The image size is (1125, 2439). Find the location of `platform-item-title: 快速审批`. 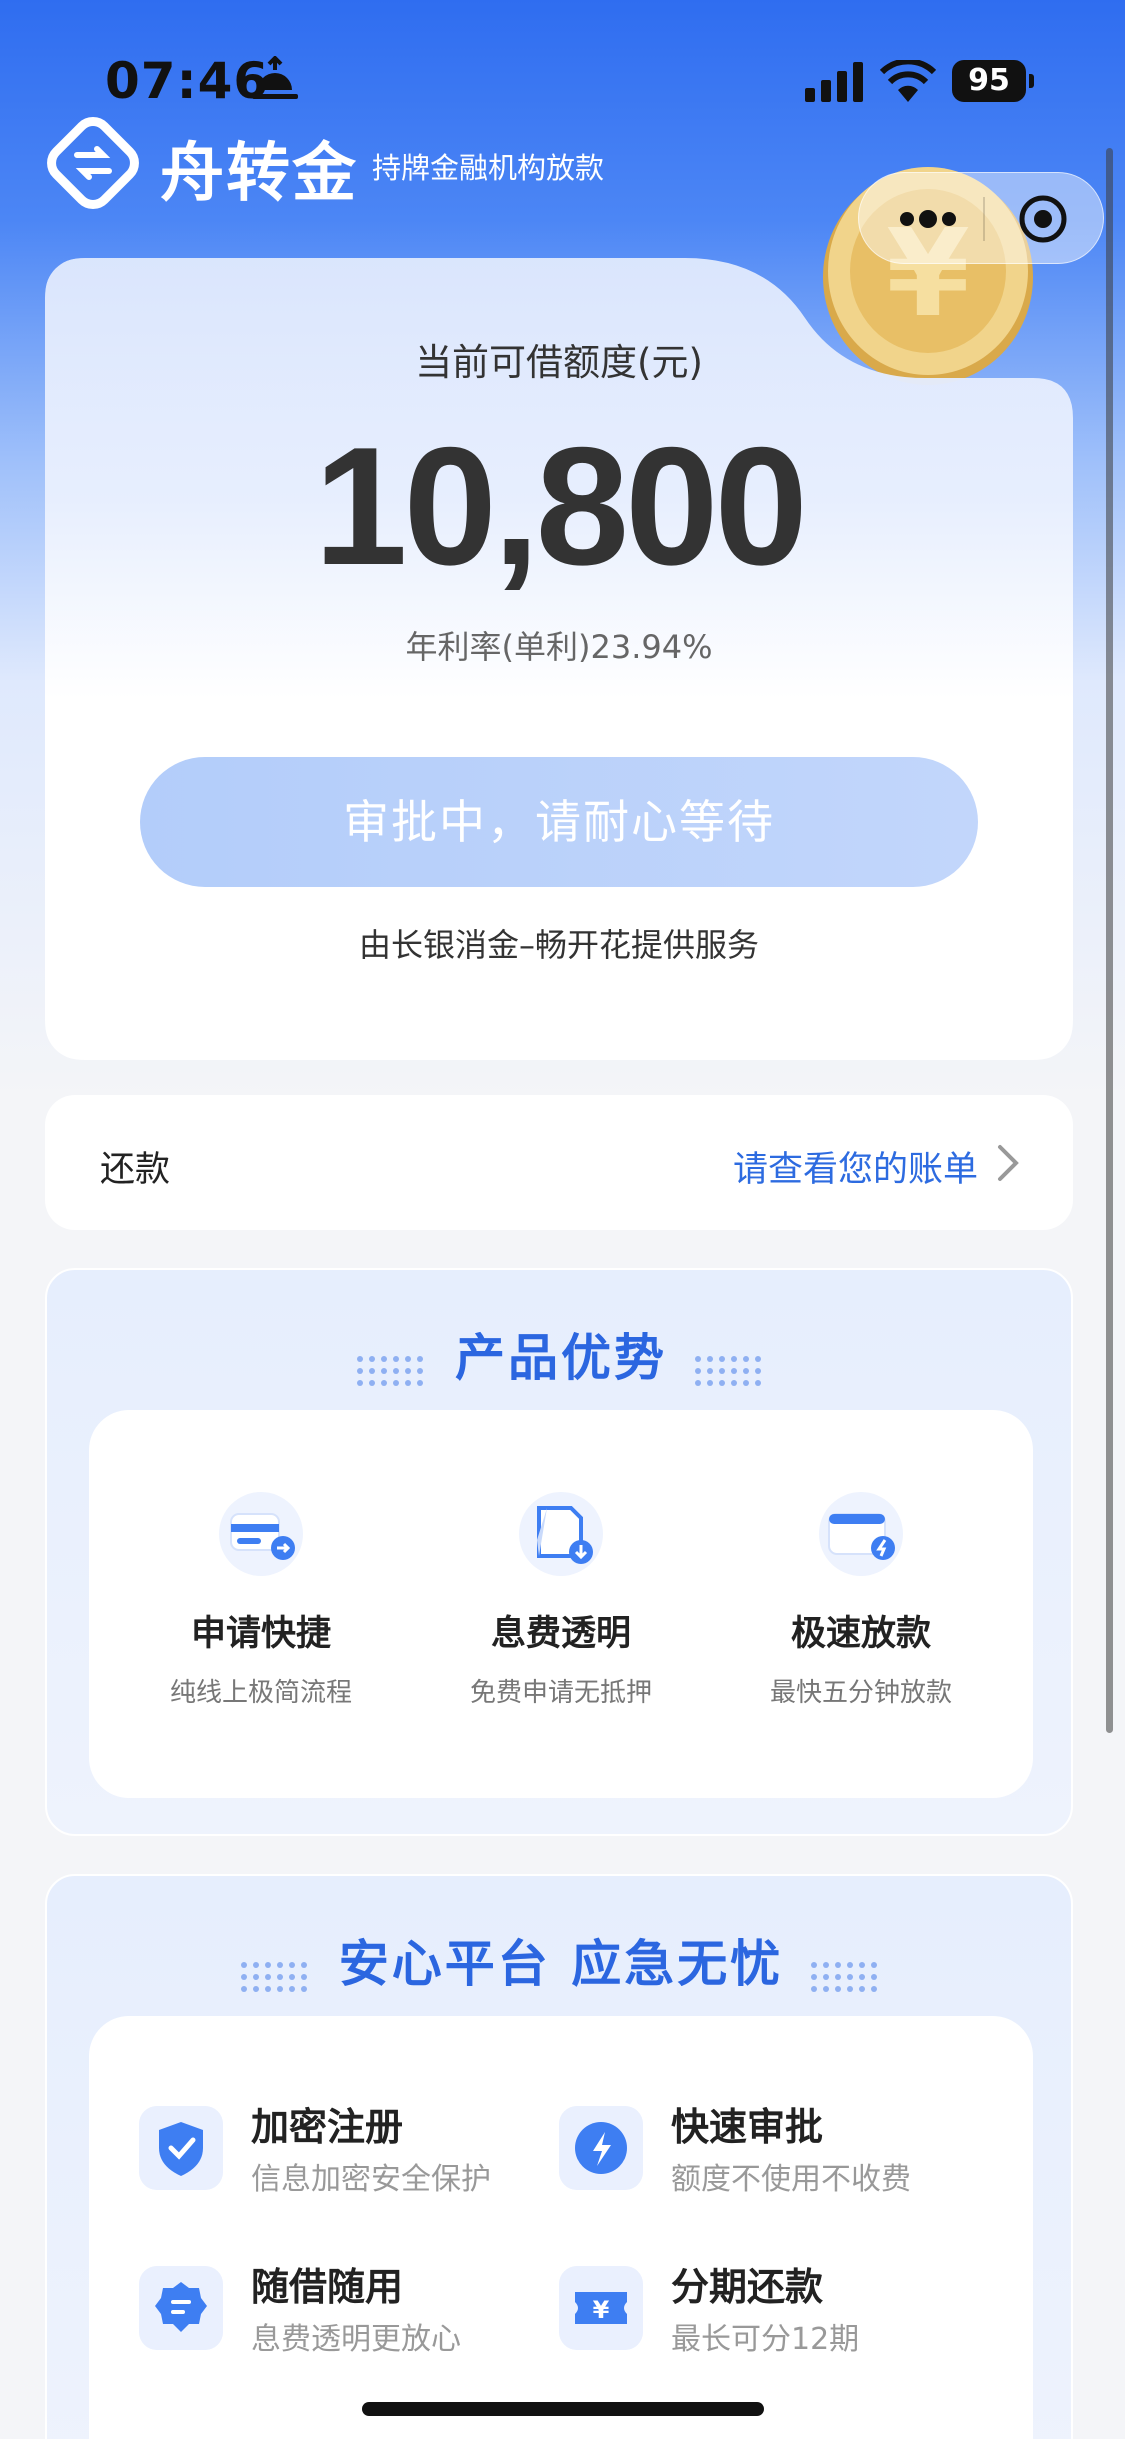

platform-item-title: 快速审批 is located at coordinates (747, 2127).